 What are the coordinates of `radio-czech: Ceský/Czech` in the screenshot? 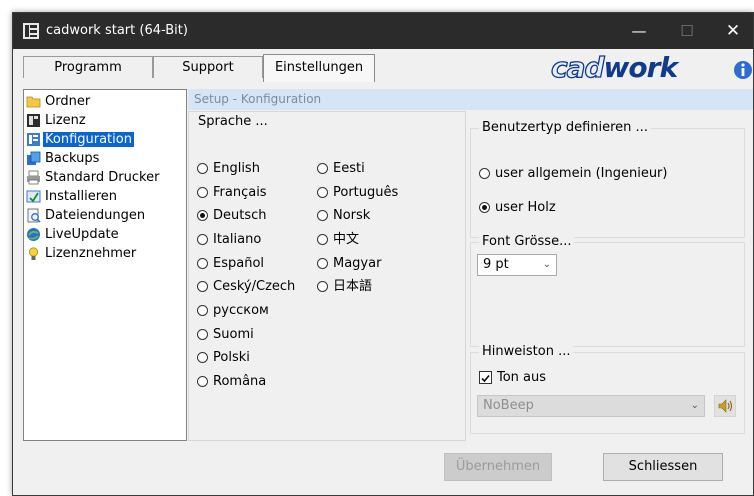 It's located at (246, 287).